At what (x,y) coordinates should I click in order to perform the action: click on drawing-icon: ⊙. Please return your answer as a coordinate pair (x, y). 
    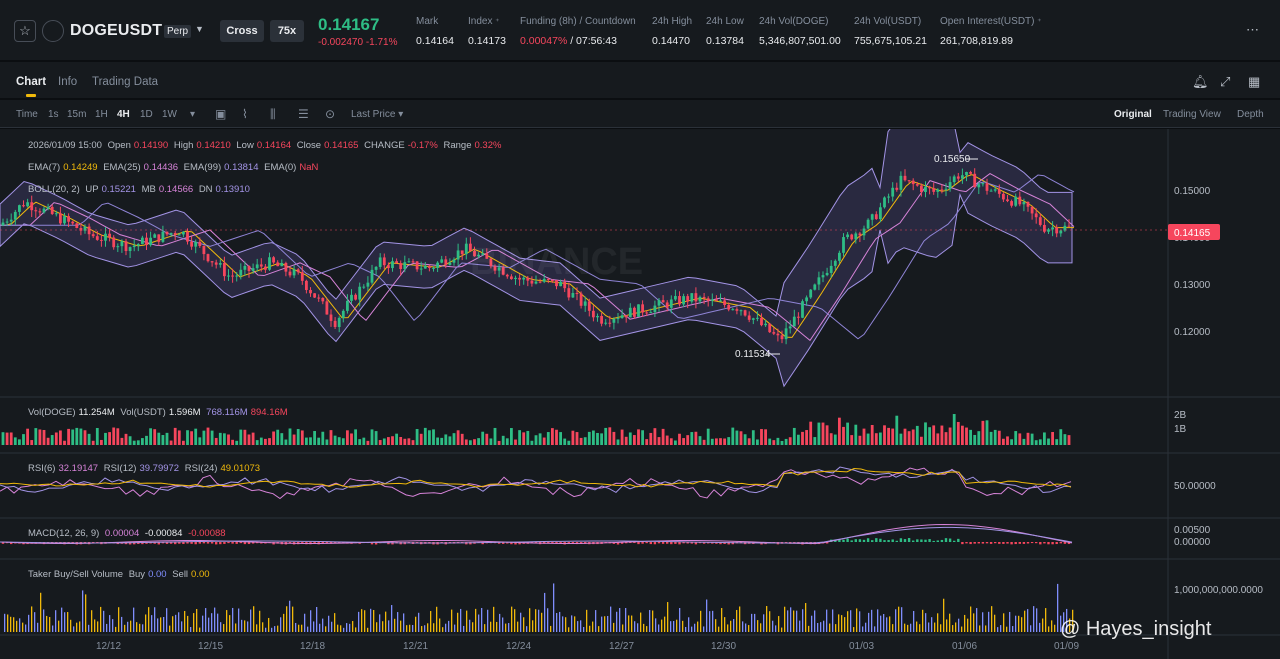
    Looking at the image, I should click on (330, 114).